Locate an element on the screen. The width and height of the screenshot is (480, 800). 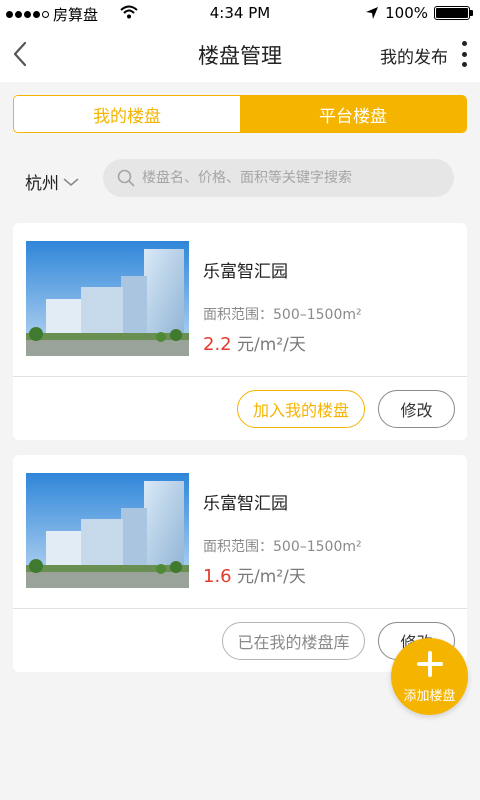
filter-row: 杭州 is located at coordinates (240, 181).